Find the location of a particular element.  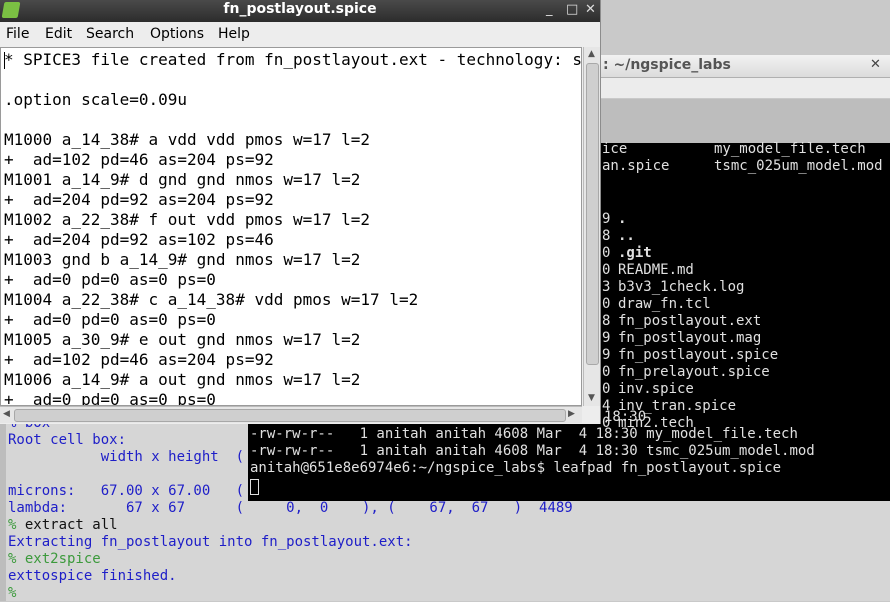

terminal-filename: . is located at coordinates (622, 219).